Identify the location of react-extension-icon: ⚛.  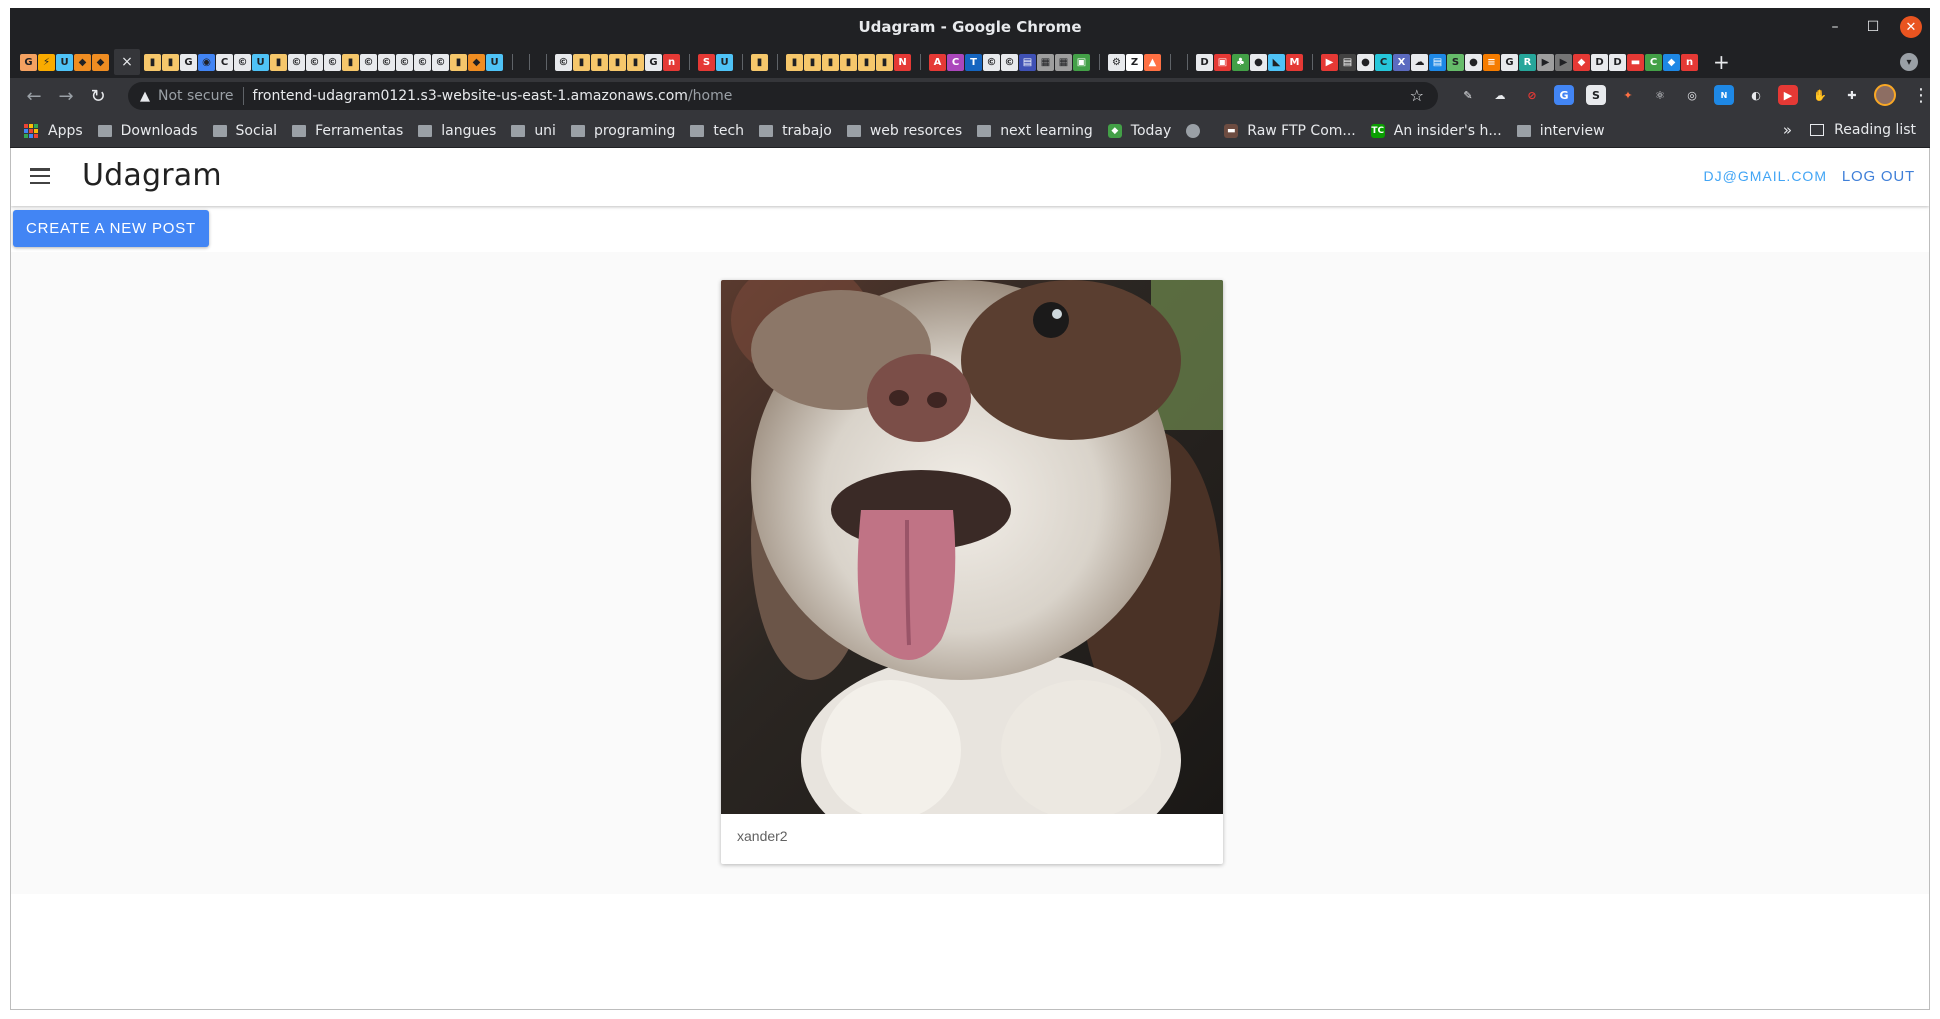
(1660, 95).